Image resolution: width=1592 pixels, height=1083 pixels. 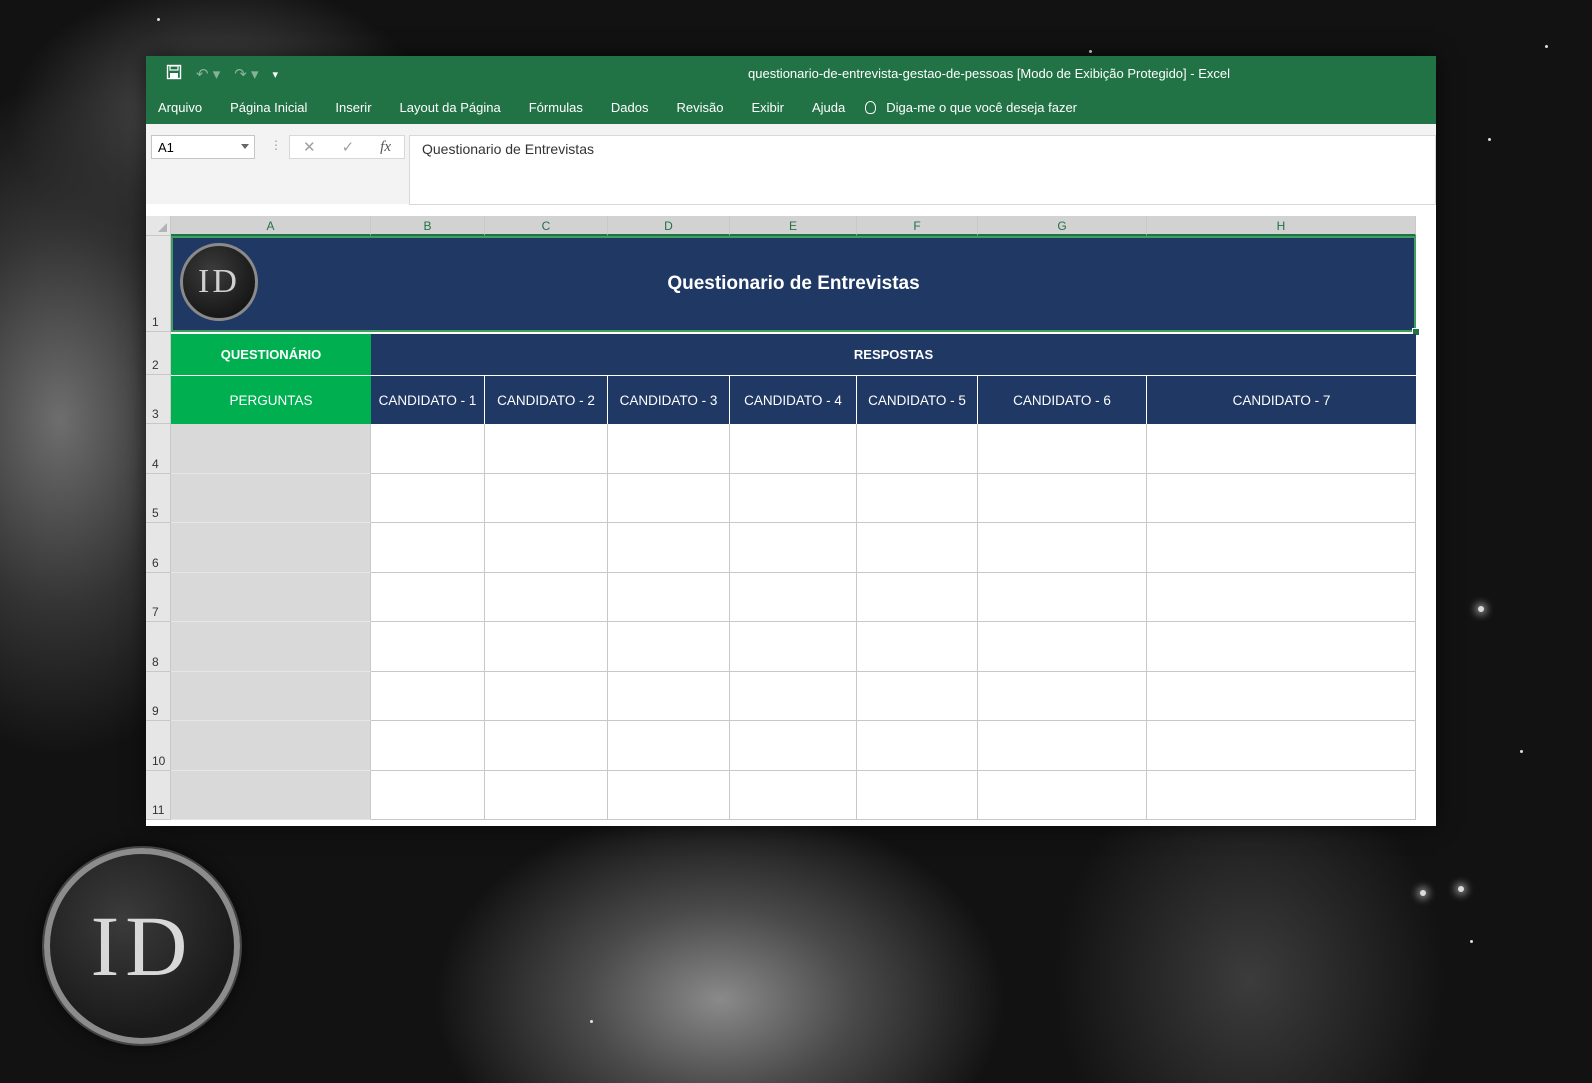 What do you see at coordinates (158, 399) in the screenshot?
I see `row-header-3: 3` at bounding box center [158, 399].